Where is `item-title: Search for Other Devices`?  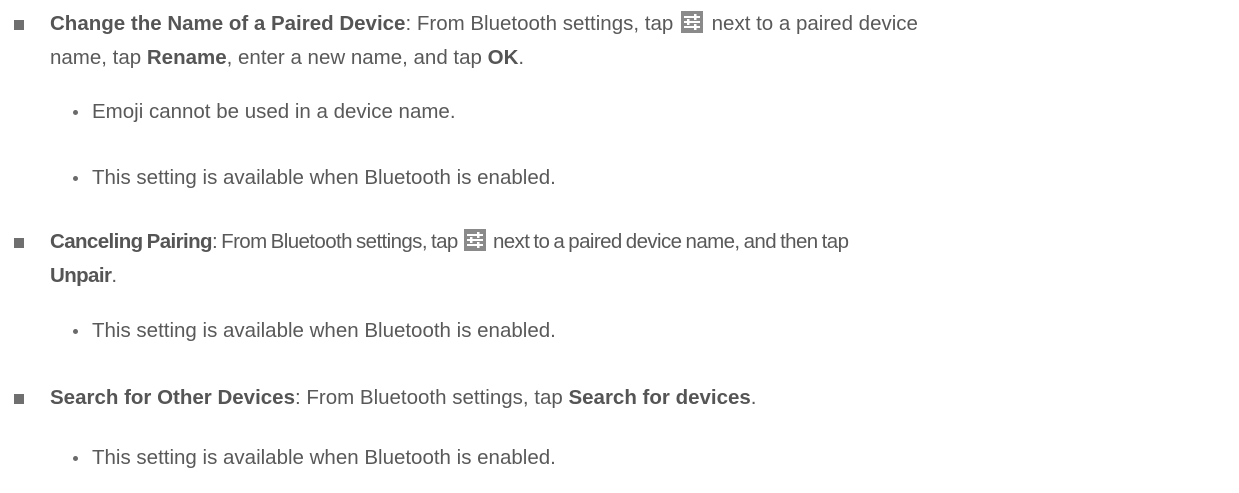
item-title: Search for Other Devices is located at coordinates (172, 397).